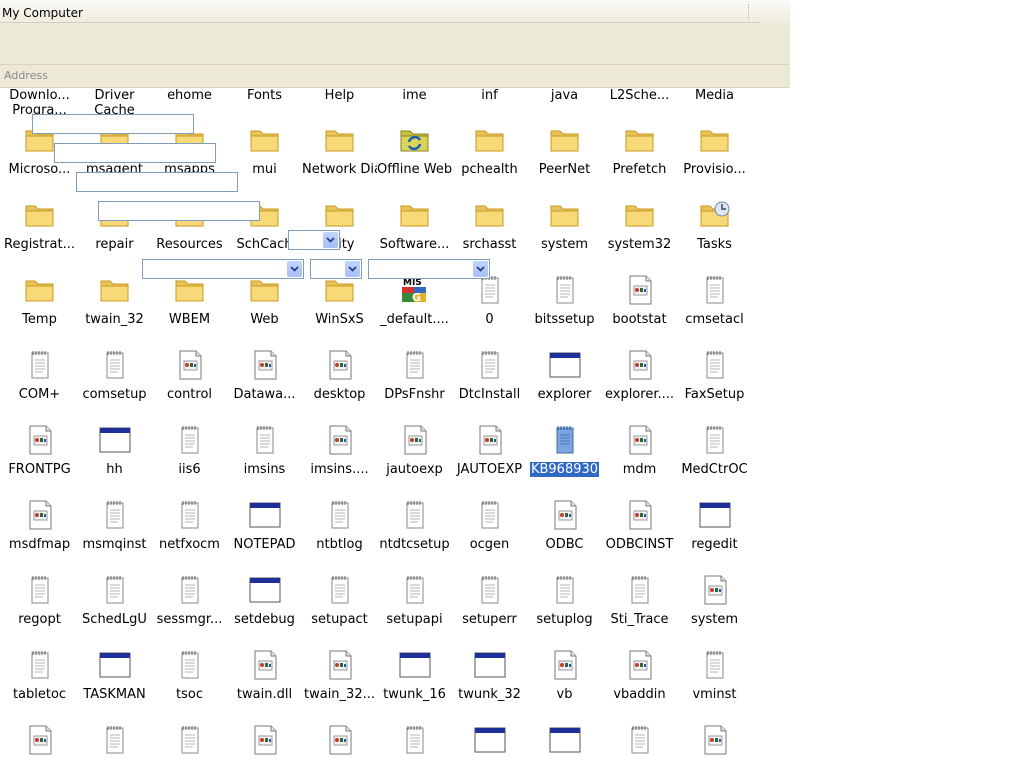 Image resolution: width=1024 pixels, height=768 pixels. Describe the element at coordinates (753, 12) in the screenshot. I see `toolbar-grip` at that location.